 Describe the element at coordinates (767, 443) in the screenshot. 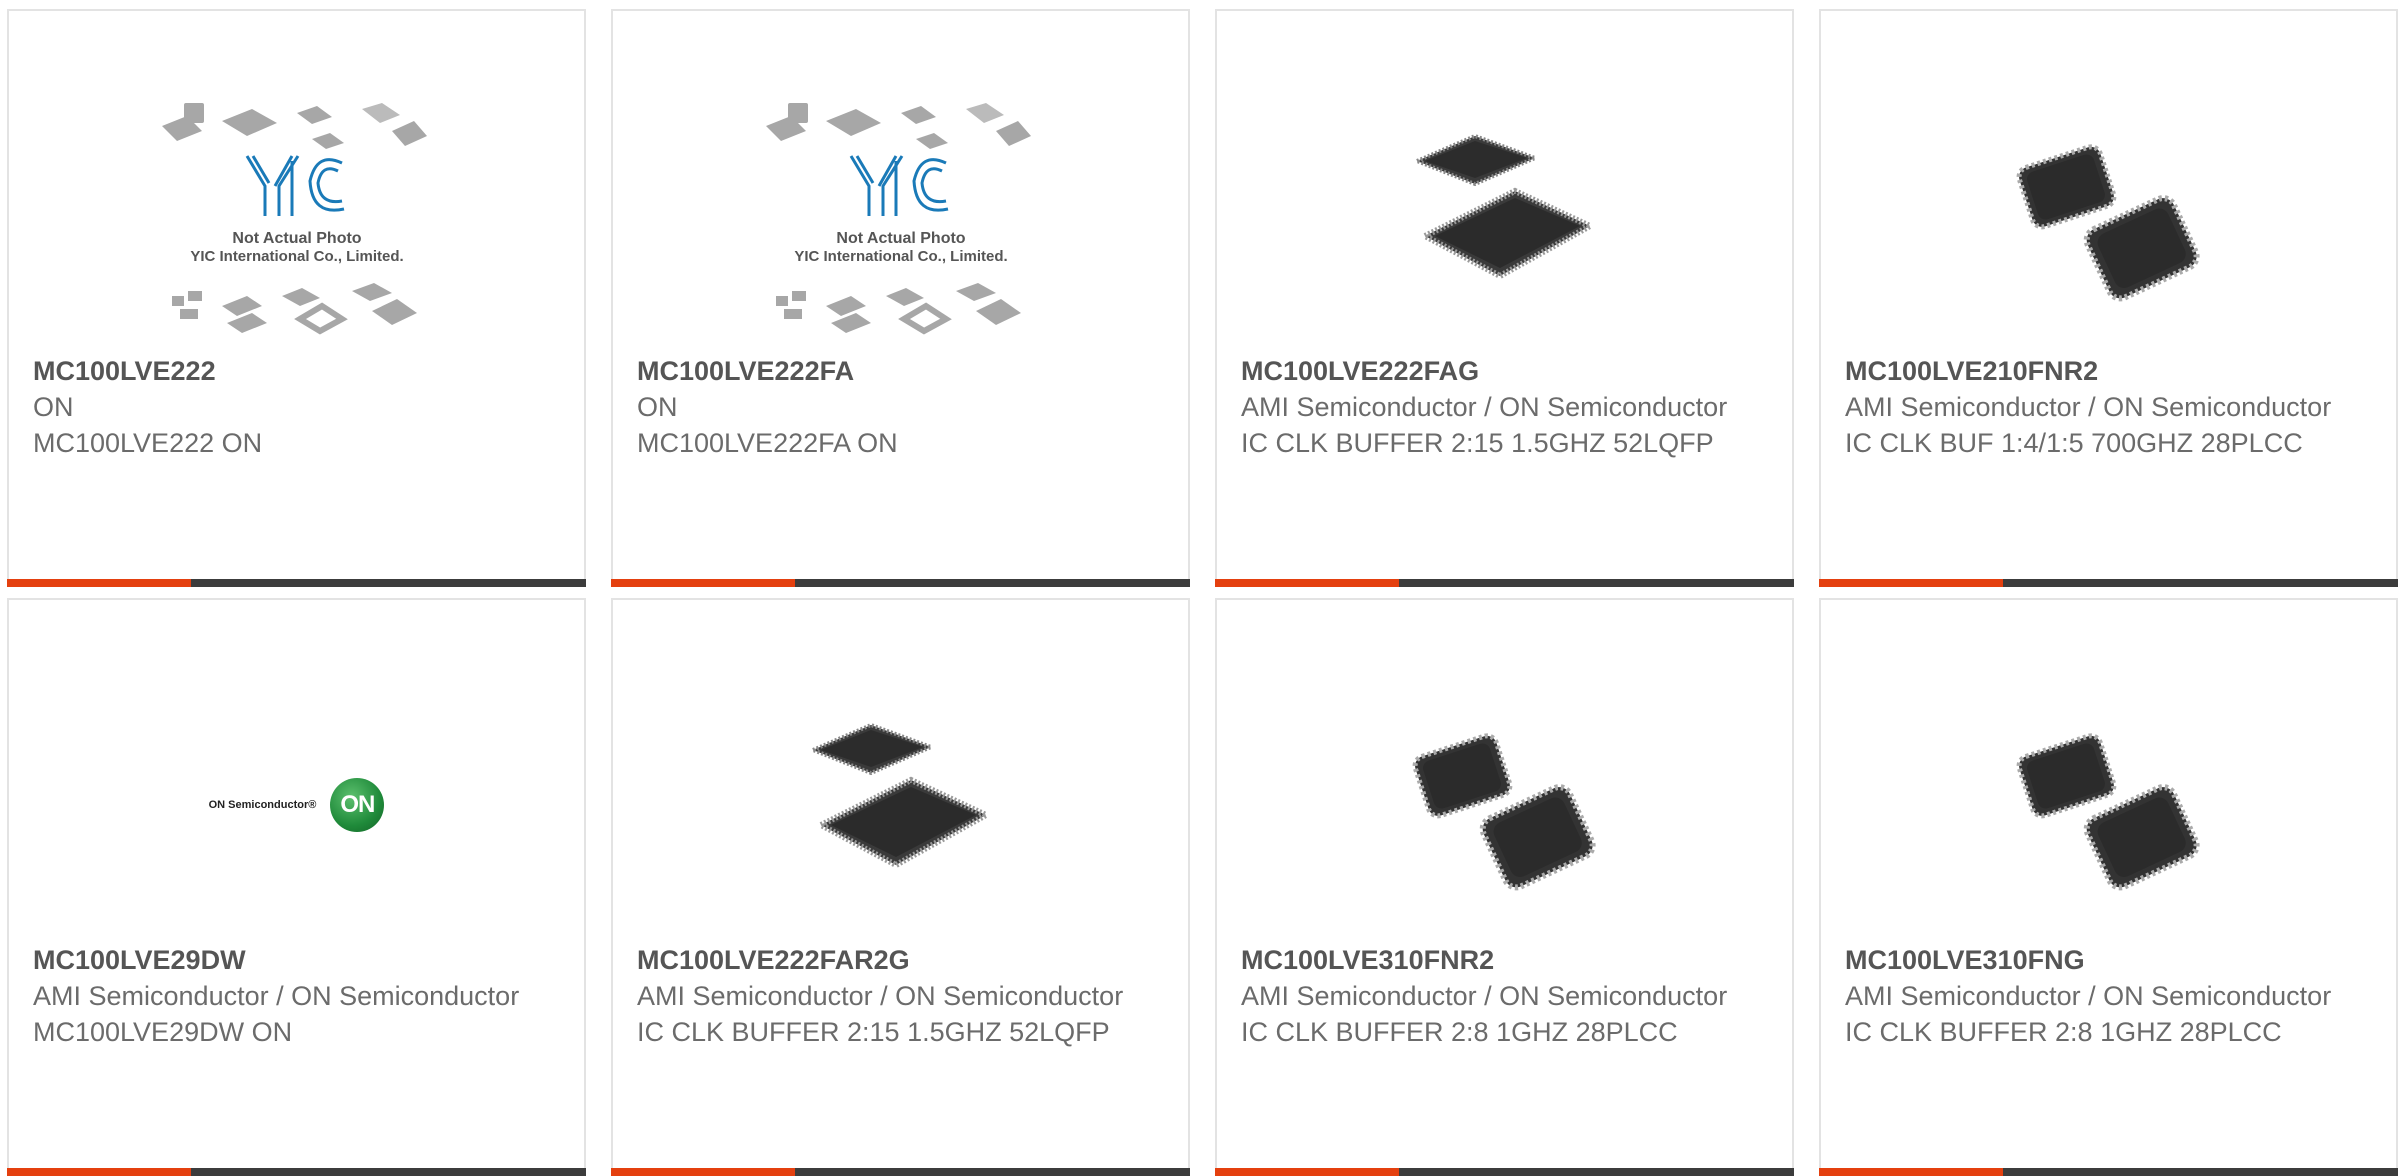

I see `description: MC100LVE222FA ON` at that location.